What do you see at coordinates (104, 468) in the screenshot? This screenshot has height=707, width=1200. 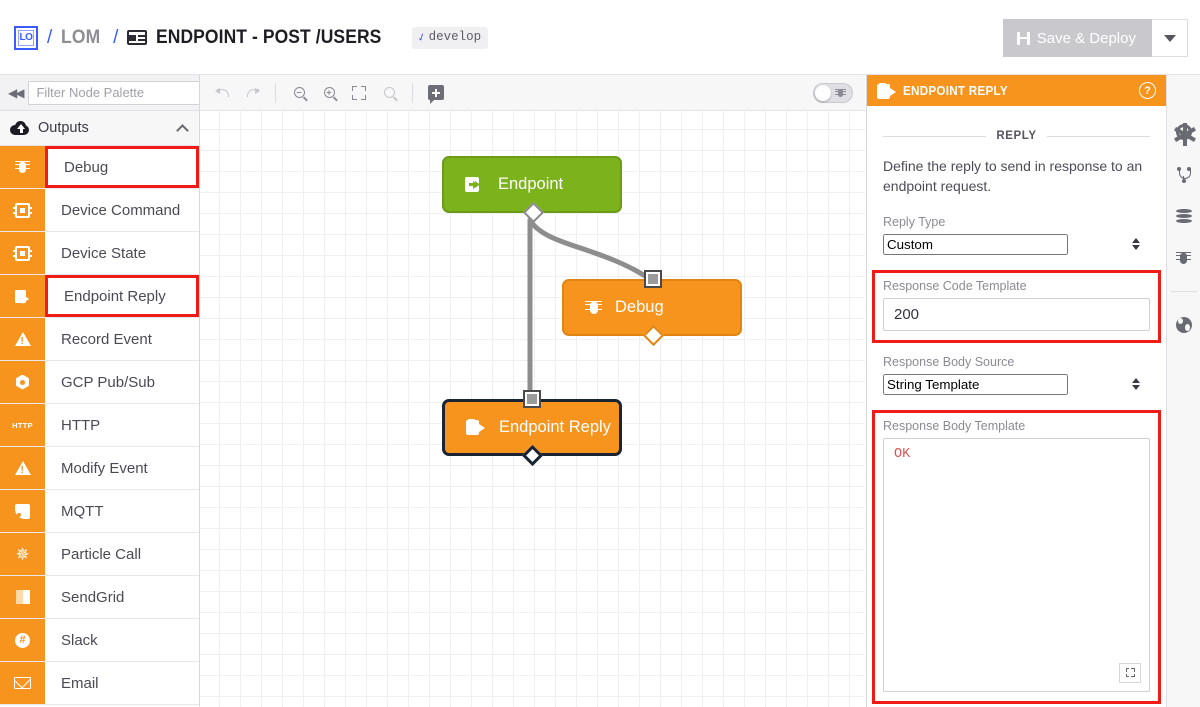 I see `palette-item-label: Modify Event` at bounding box center [104, 468].